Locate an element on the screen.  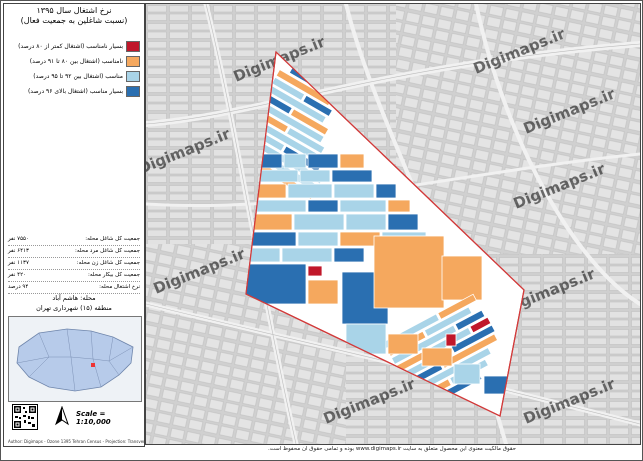
stat-row: جمعیت کل شاغل زن محله: ۱۱۳۷ نفر is located at coordinates (74, 265).